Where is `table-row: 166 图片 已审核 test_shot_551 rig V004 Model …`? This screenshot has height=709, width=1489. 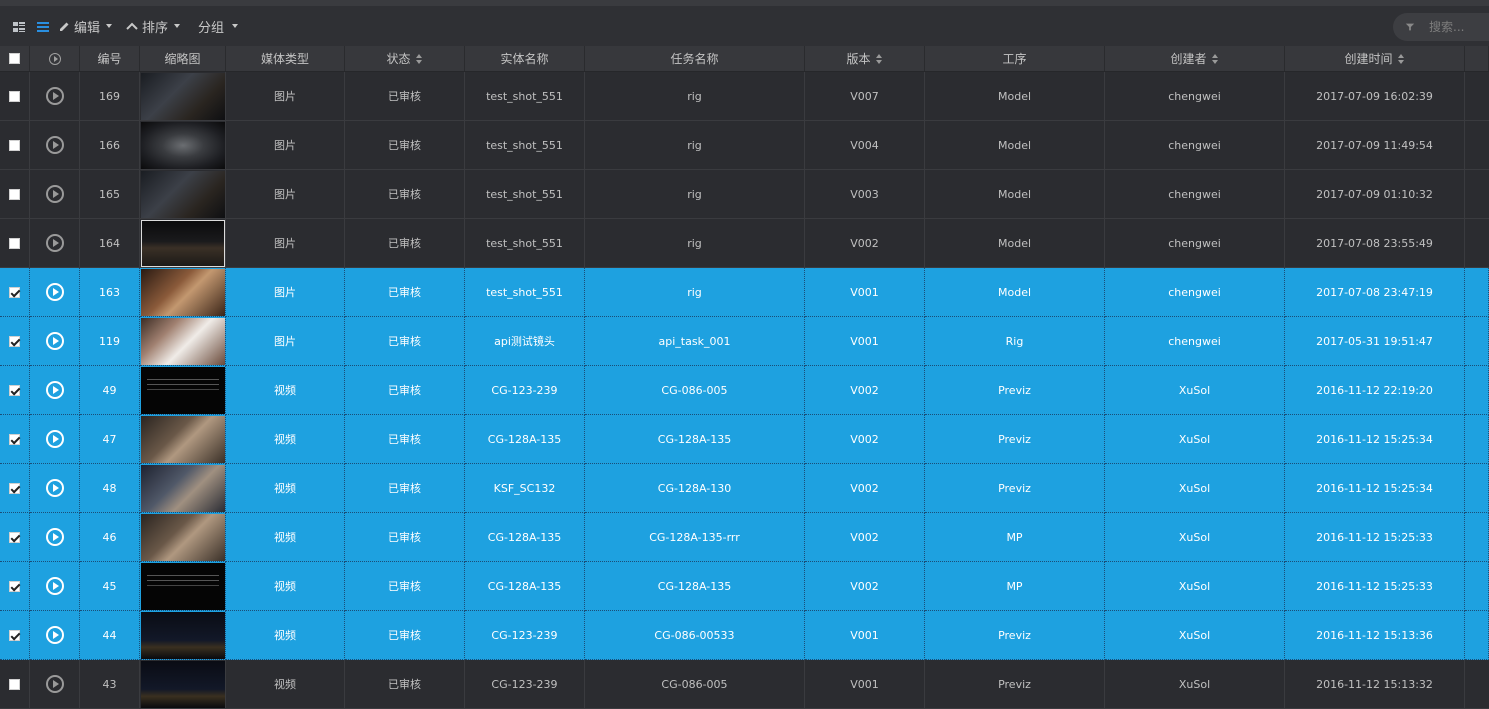 table-row: 166 图片 已审核 test_shot_551 rig V004 Model … is located at coordinates (744, 145).